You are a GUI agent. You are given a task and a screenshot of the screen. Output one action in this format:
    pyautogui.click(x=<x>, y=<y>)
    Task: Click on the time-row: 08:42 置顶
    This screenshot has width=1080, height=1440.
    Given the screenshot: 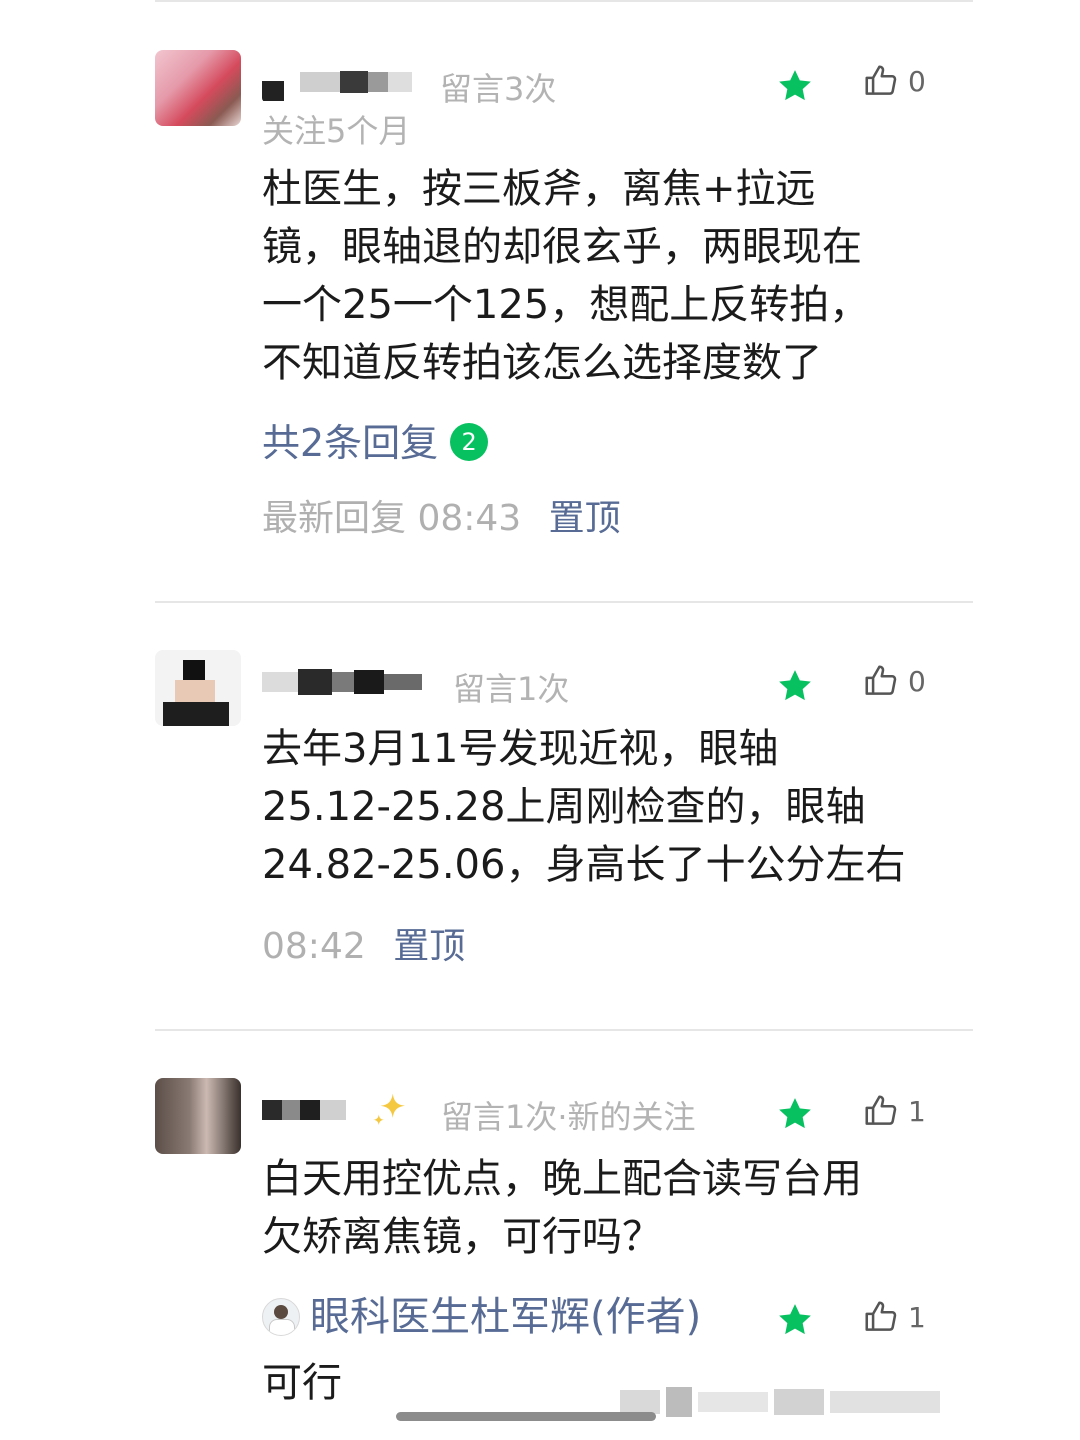 What is the action you would take?
    pyautogui.click(x=363, y=947)
    